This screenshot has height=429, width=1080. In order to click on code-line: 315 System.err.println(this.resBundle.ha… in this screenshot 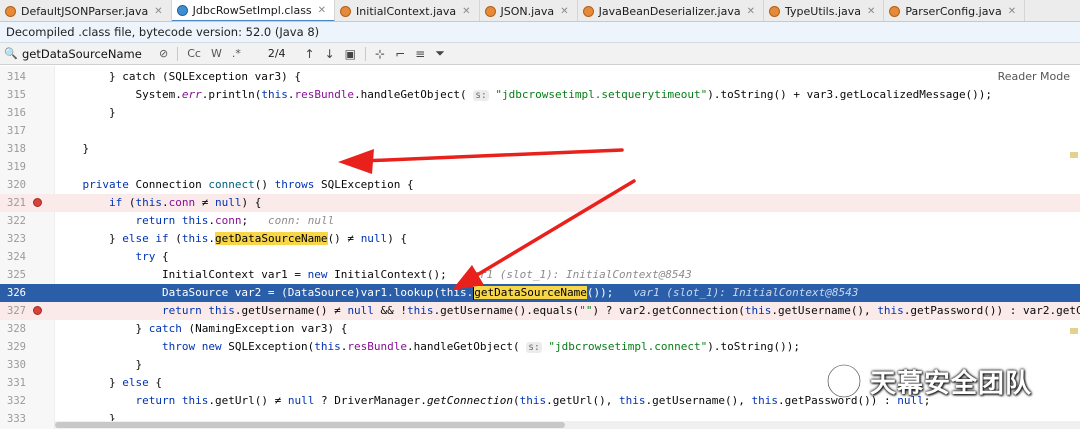, I will do `click(540, 95)`.